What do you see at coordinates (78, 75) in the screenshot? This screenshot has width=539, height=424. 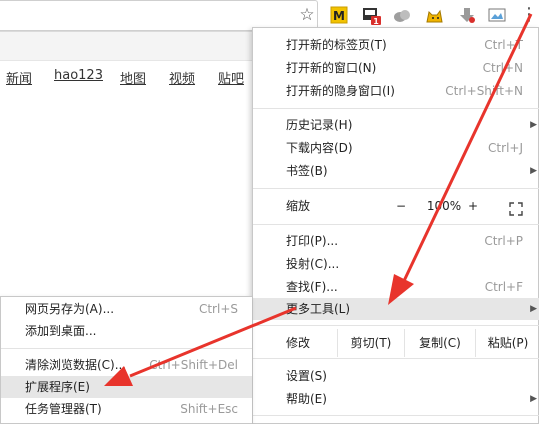 I see `nav-link-hao123: hao123` at bounding box center [78, 75].